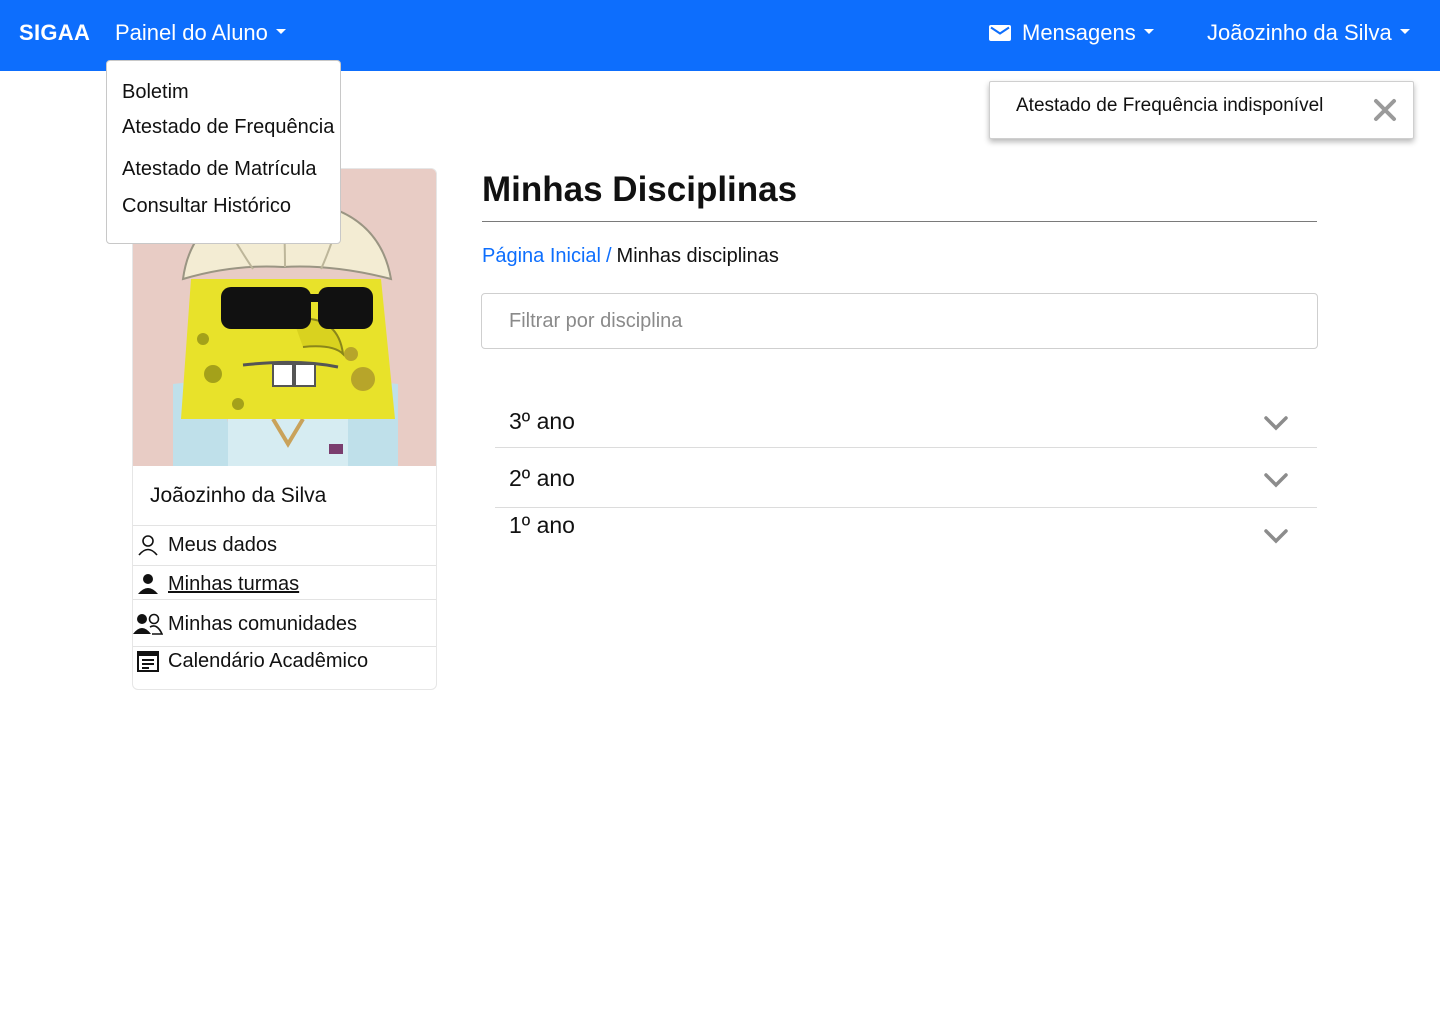 The image size is (1440, 1024). I want to click on painel-do-aluno-dropdown: Painel do Aluno, so click(200, 33).